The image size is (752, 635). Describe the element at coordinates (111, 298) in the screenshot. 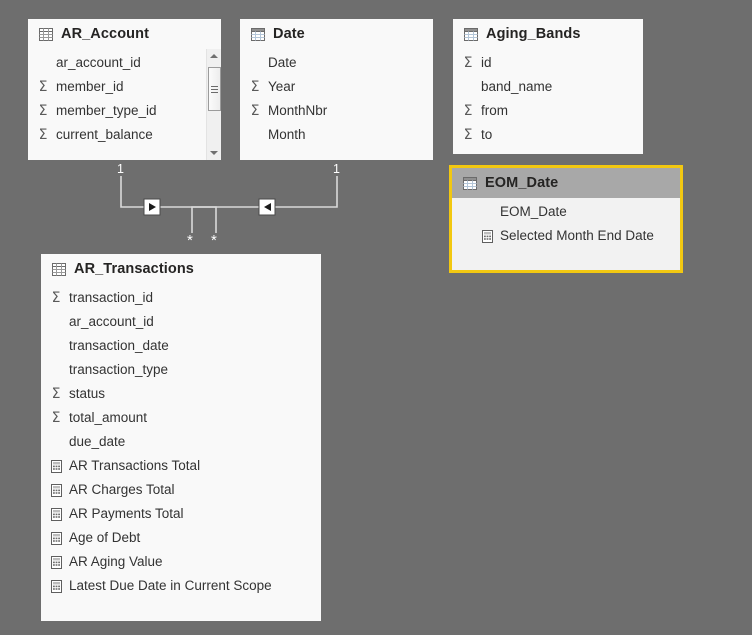

I see `field-label: transaction_id` at that location.